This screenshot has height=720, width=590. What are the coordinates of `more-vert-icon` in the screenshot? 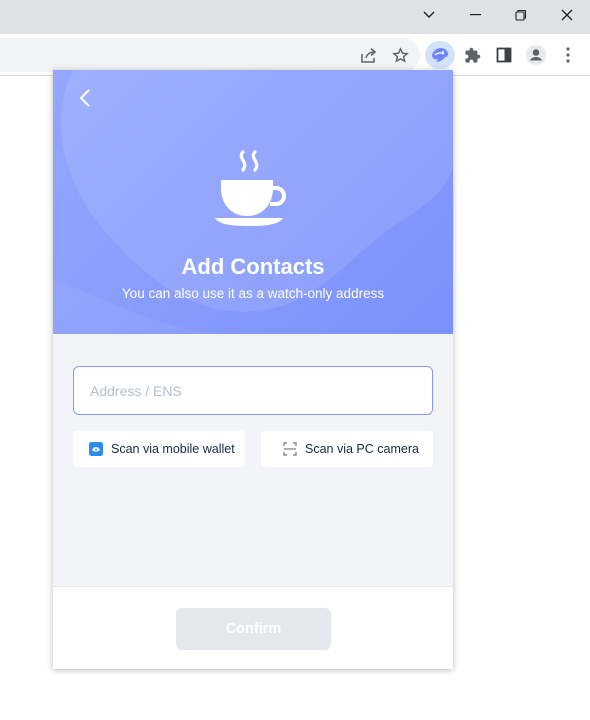 It's located at (568, 55).